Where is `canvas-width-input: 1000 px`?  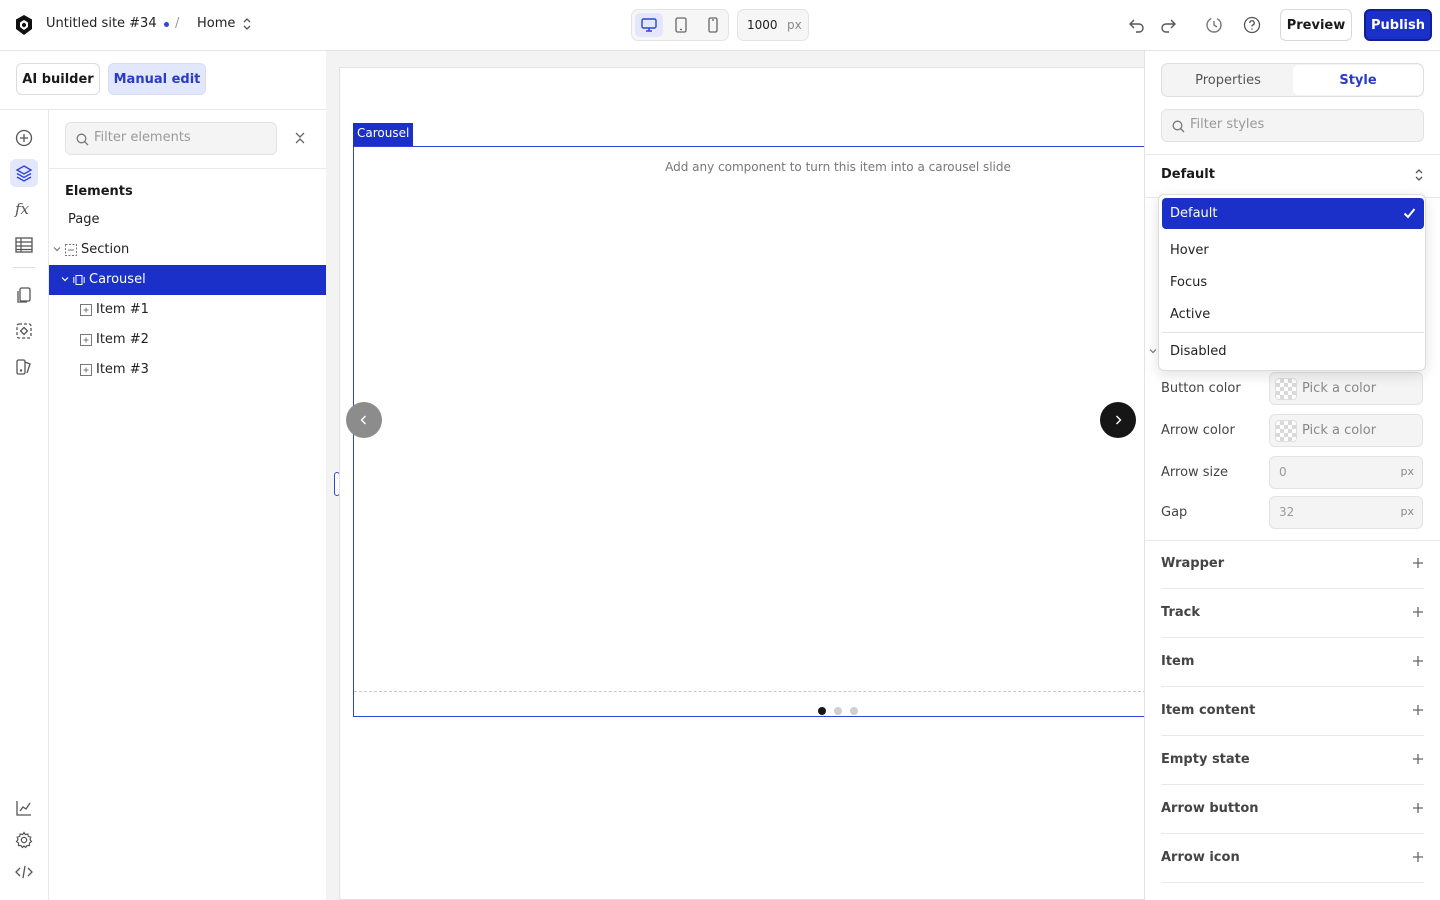 canvas-width-input: 1000 px is located at coordinates (773, 25).